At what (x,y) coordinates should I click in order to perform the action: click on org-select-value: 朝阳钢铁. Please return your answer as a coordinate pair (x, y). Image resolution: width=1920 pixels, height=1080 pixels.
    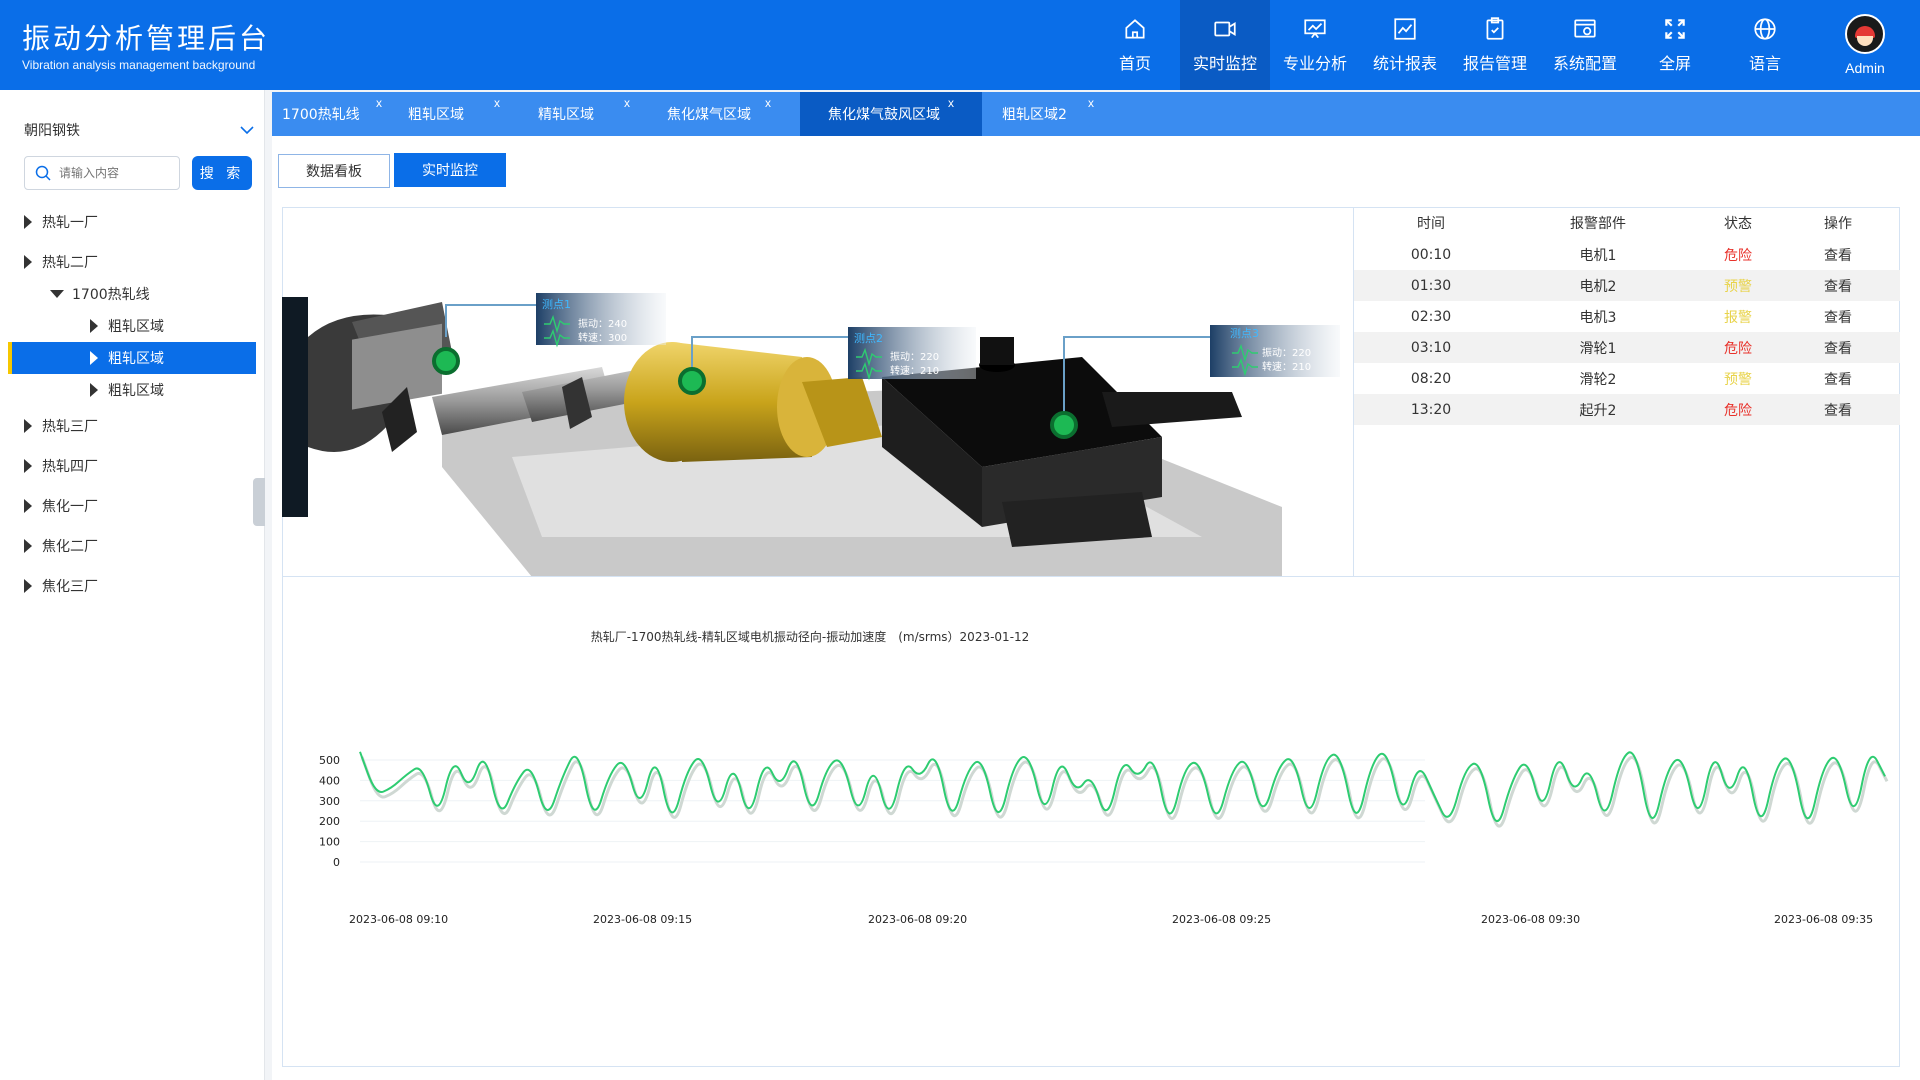
    Looking at the image, I should click on (52, 131).